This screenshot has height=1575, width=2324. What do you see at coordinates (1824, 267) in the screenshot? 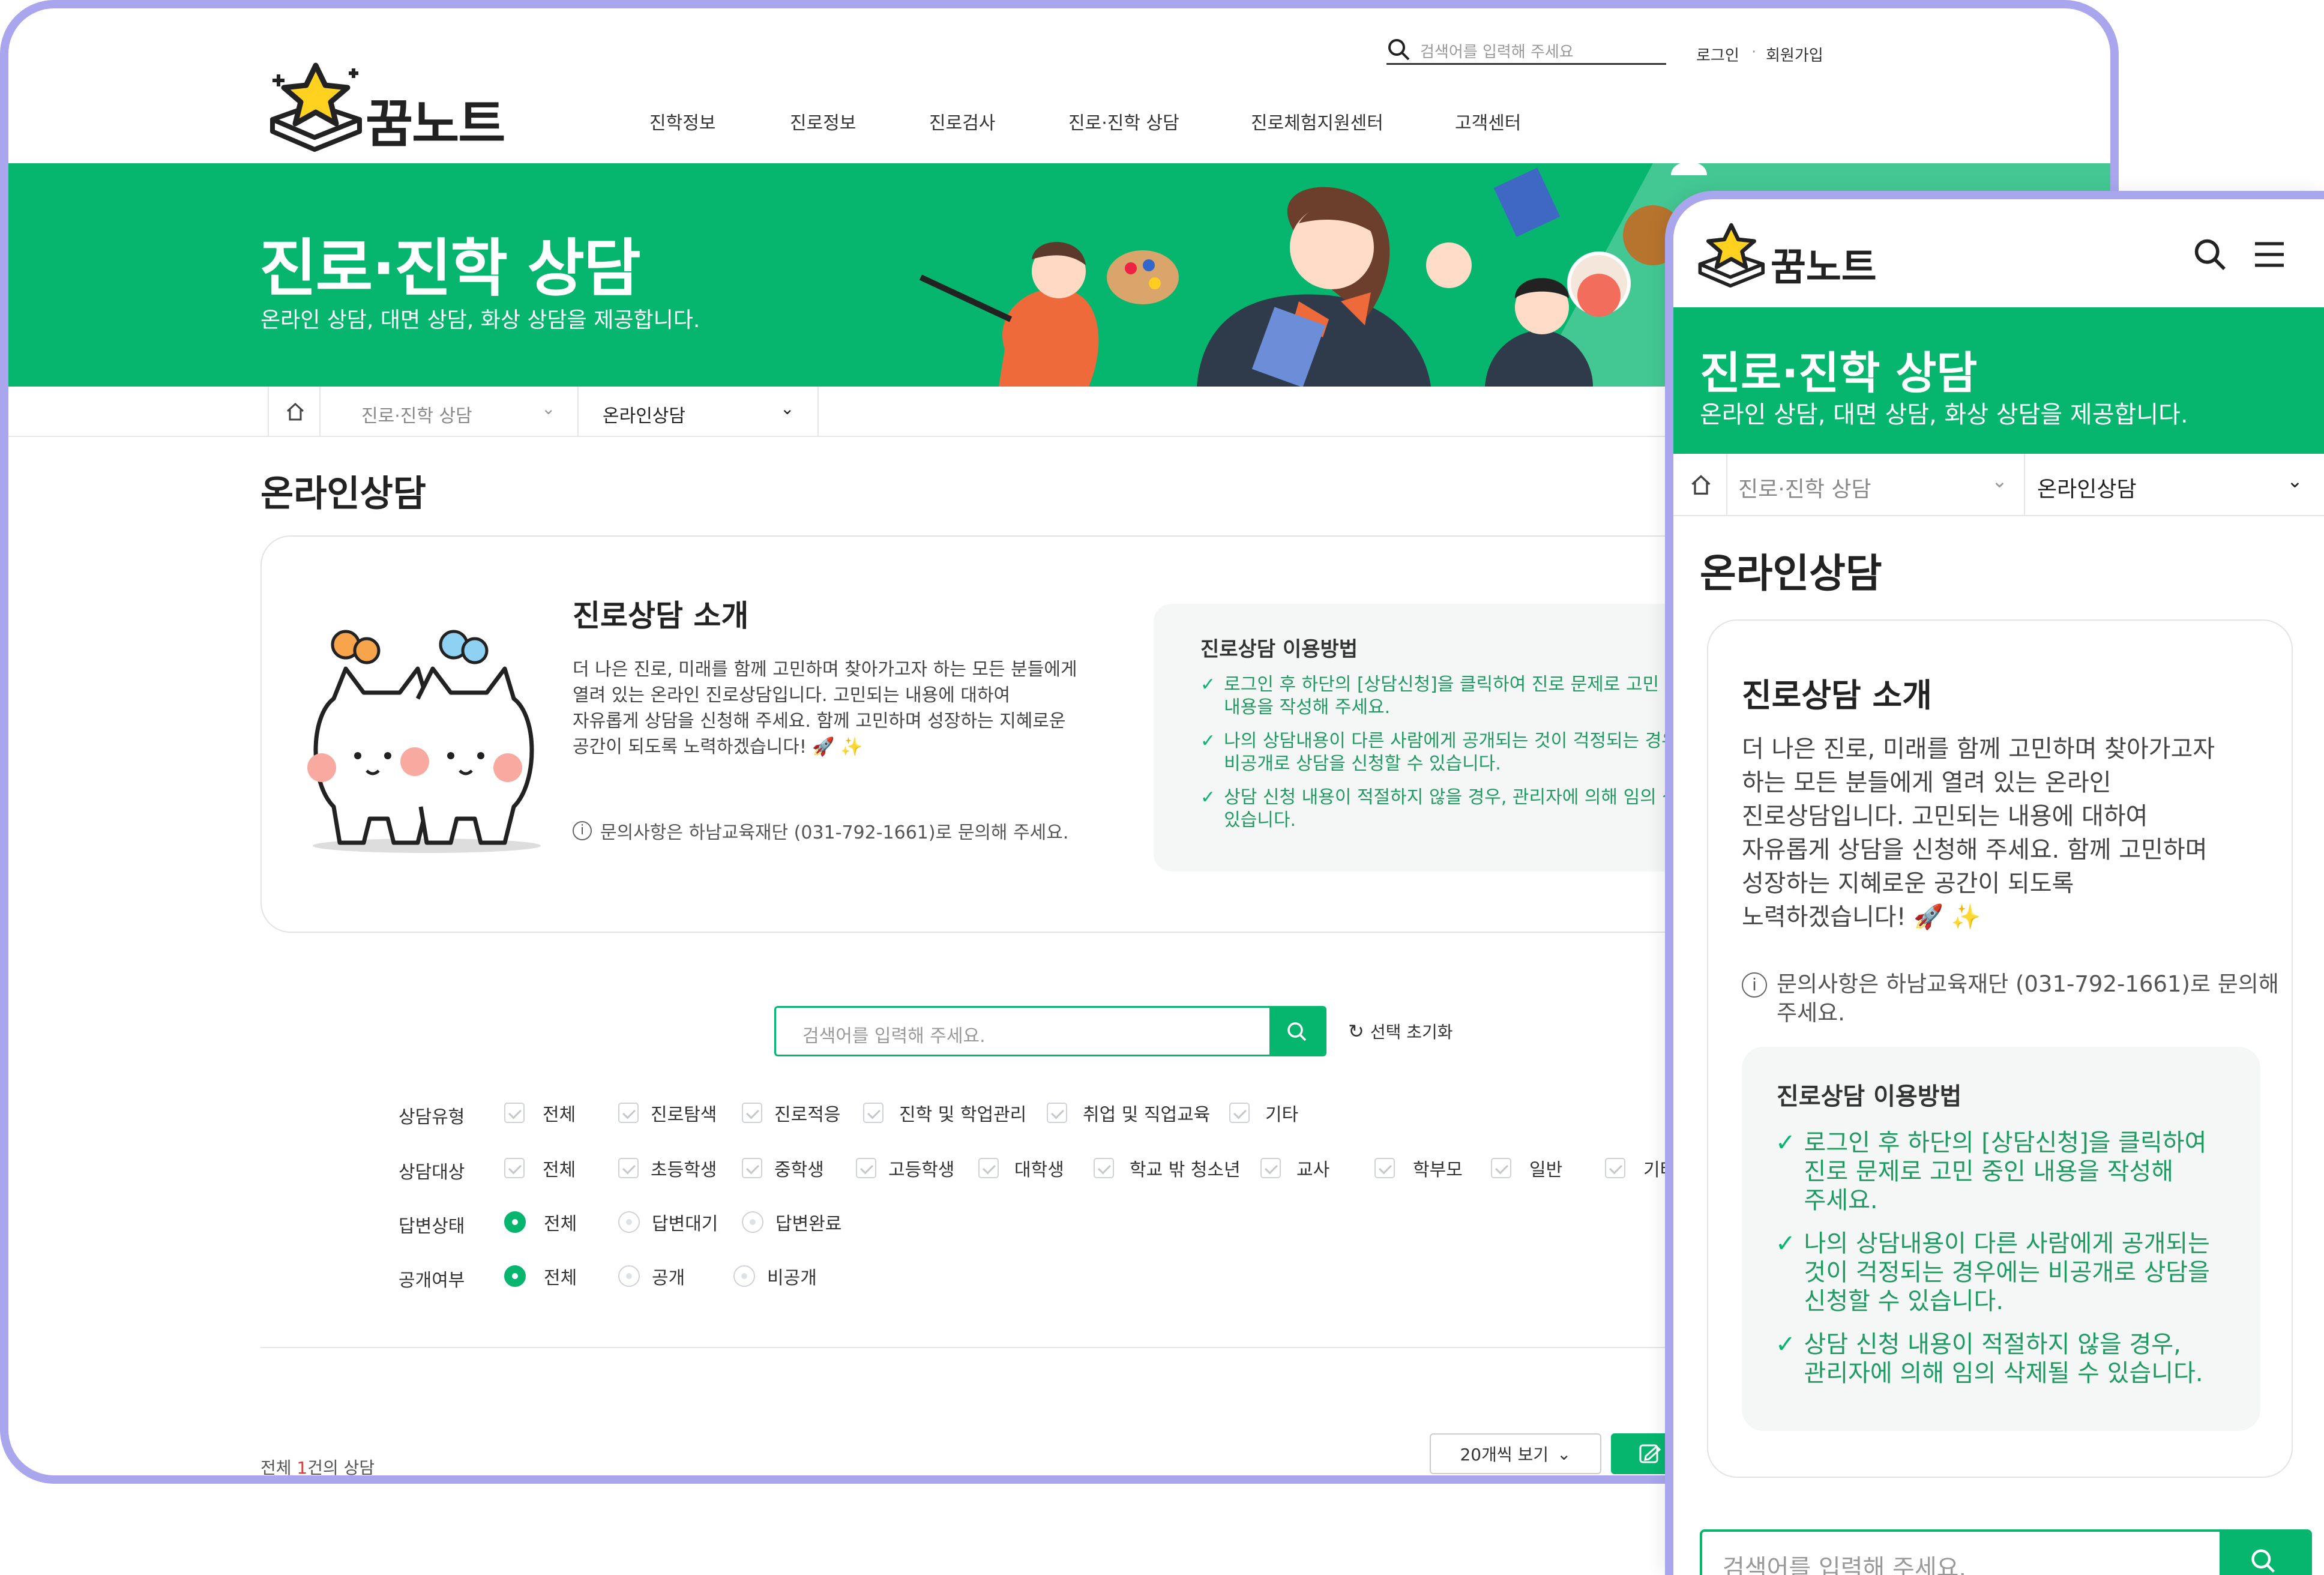
I see `logo-text: 꿈노트` at bounding box center [1824, 267].